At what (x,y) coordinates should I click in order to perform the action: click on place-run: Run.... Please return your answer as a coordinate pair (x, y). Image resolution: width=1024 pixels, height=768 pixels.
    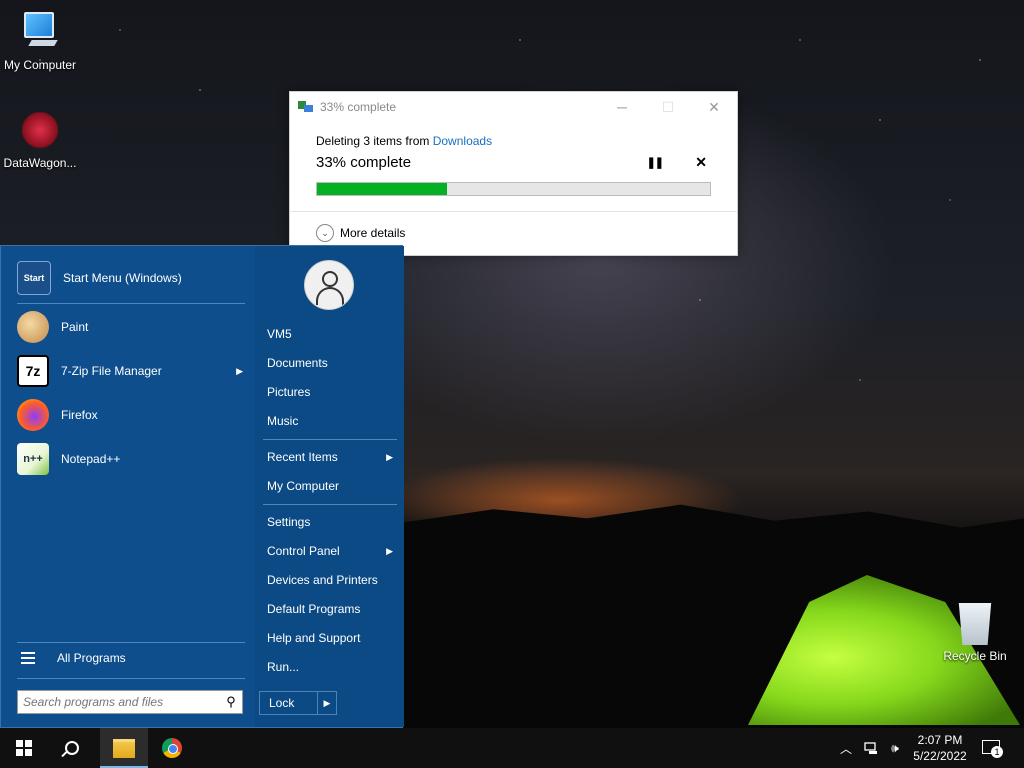
    Looking at the image, I should click on (330, 667).